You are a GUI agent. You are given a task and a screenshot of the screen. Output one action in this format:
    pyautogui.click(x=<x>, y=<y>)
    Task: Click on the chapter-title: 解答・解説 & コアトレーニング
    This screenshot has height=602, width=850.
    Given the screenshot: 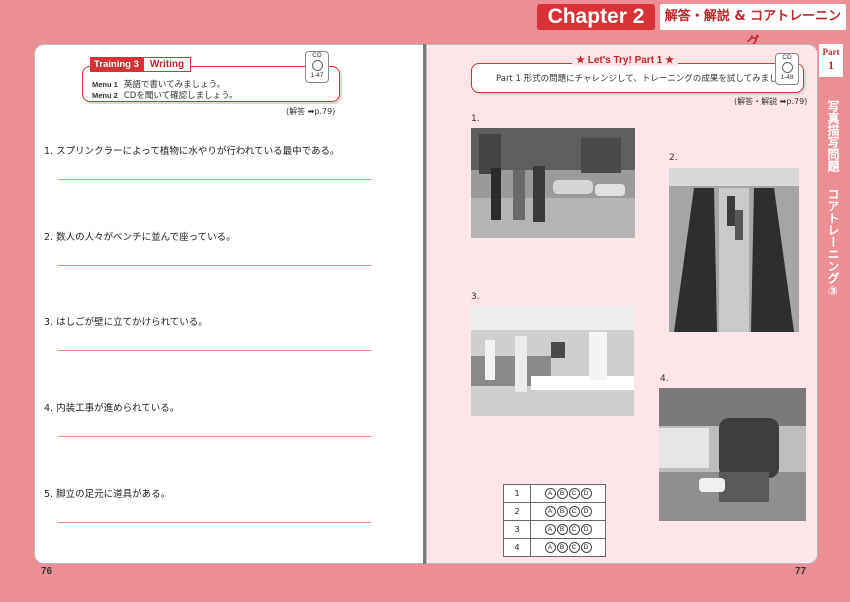 What is the action you would take?
    pyautogui.click(x=753, y=27)
    